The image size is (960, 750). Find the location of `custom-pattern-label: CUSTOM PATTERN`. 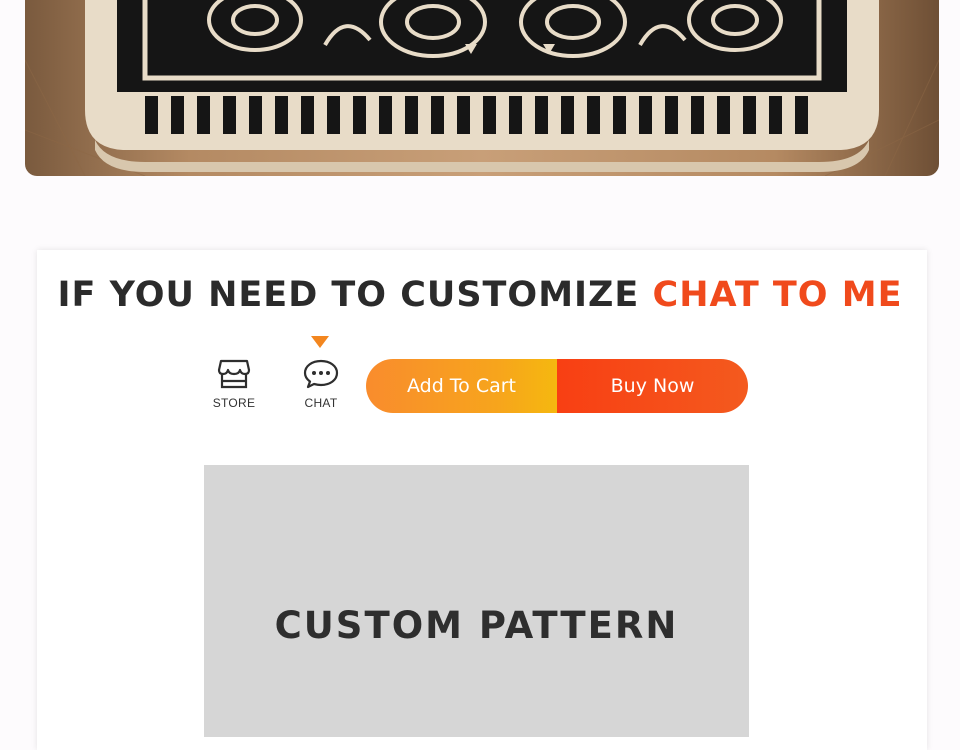

custom-pattern-label: CUSTOM PATTERN is located at coordinates (476, 625).